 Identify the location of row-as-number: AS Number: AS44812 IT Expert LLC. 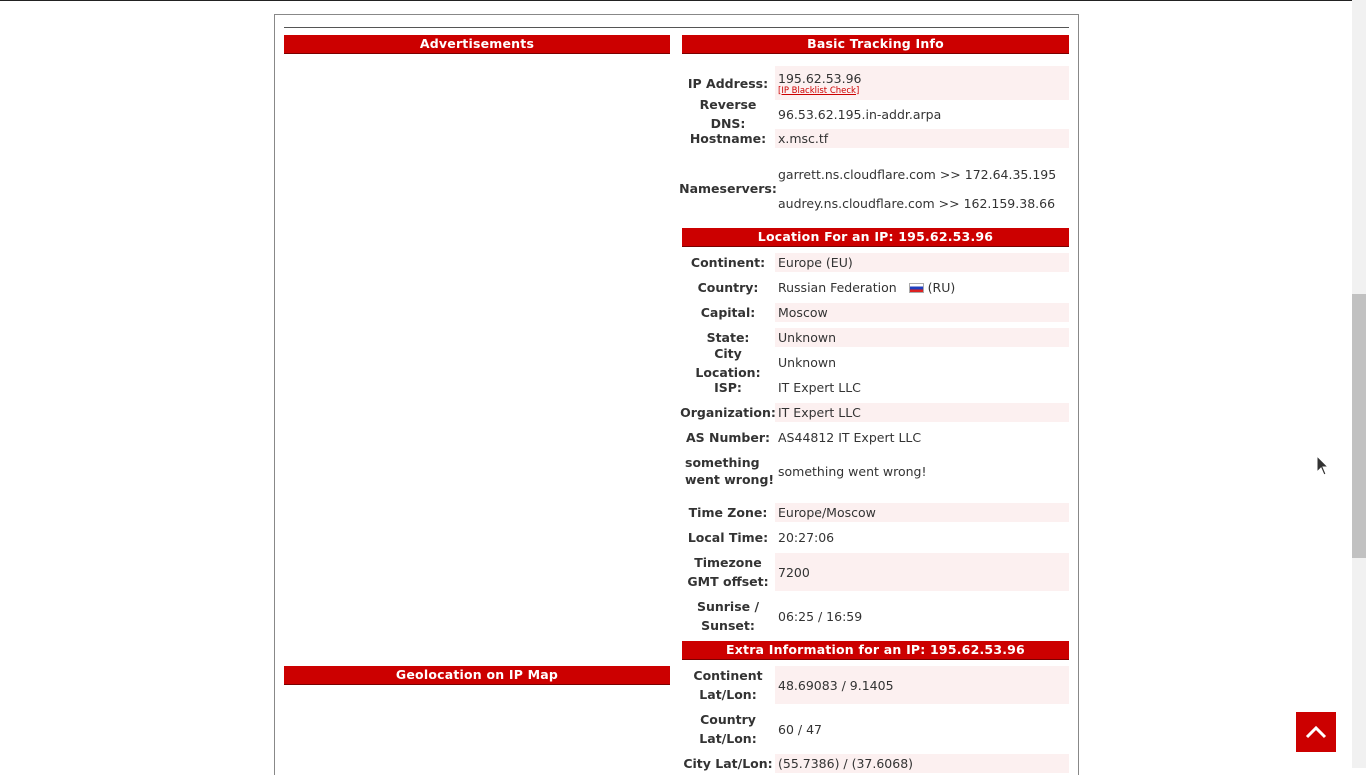
(875, 437).